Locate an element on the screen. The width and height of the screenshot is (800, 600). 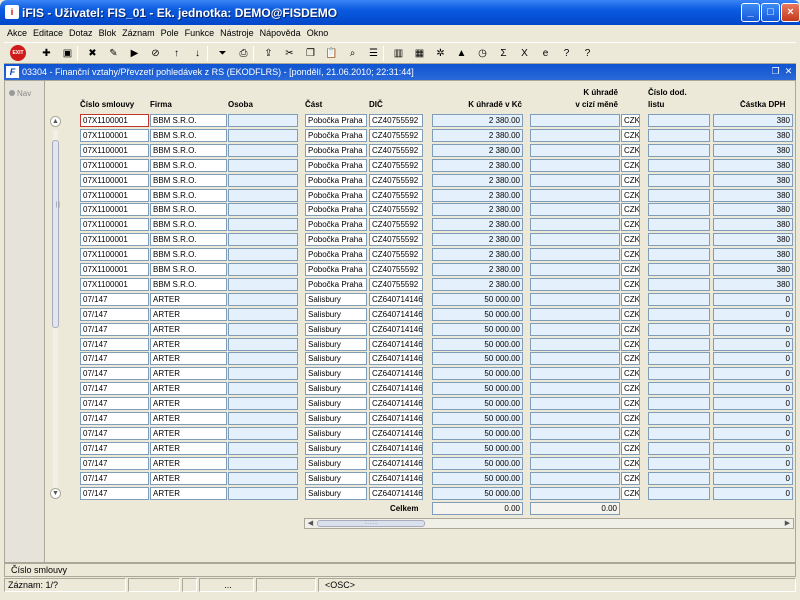
horizontal-scroll-thumb: :::::::: is located at coordinates (371, 523).